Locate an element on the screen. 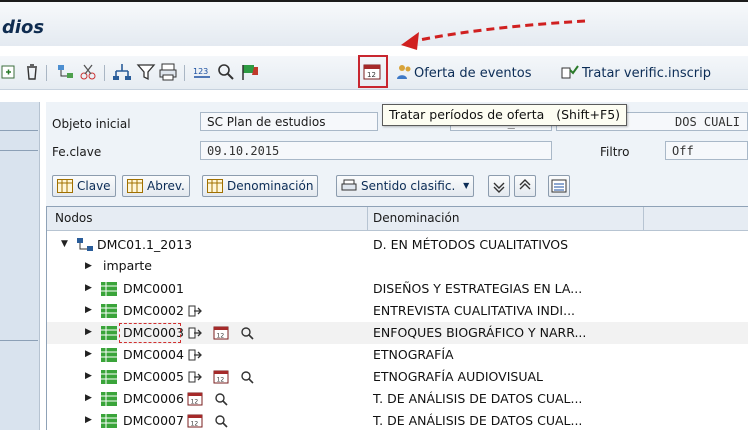 The image size is (748, 430). numbering-icon: 123 is located at coordinates (202, 72).